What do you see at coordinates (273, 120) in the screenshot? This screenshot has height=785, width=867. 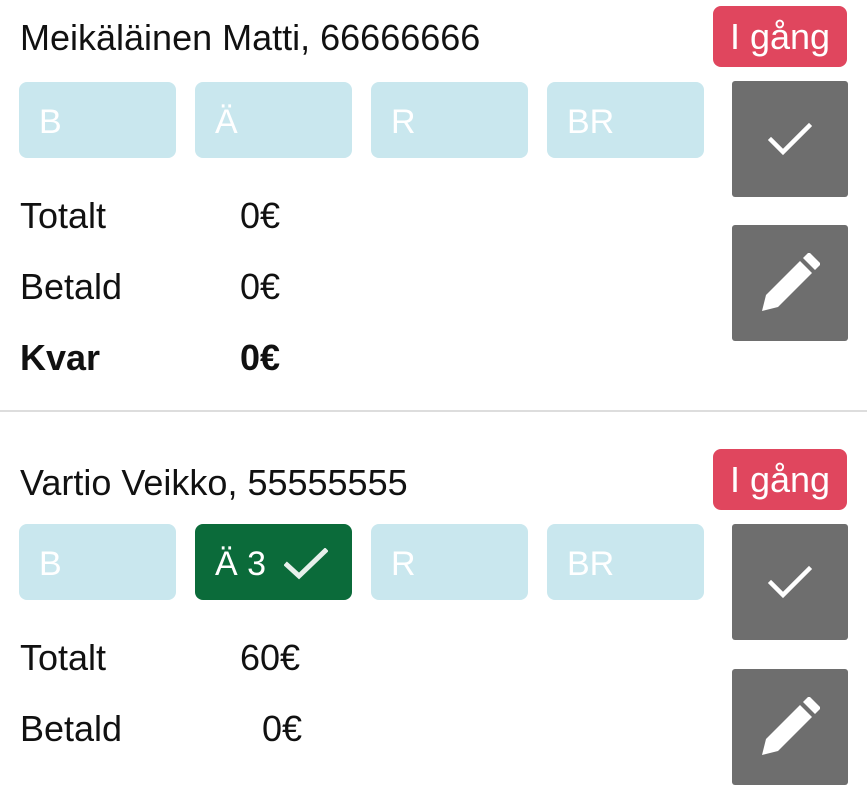 I see `chip-a: Ä` at bounding box center [273, 120].